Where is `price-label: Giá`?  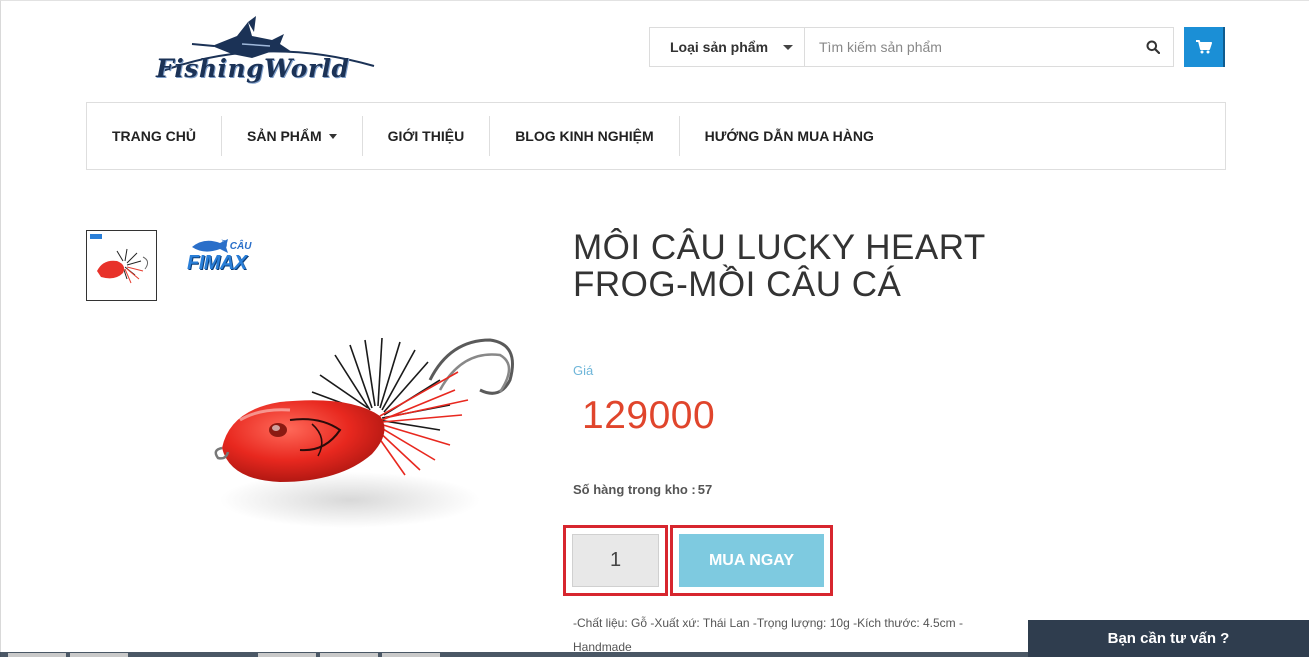
price-label: Giá is located at coordinates (583, 370).